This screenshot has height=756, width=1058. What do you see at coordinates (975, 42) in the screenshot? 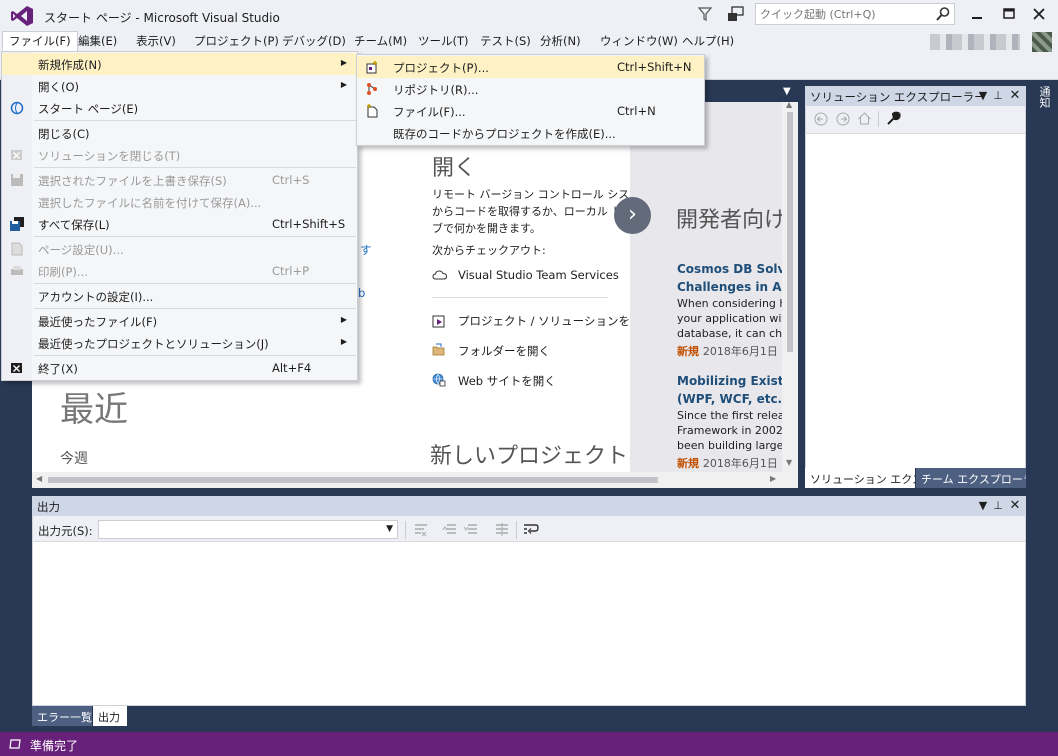
I see `account-name` at bounding box center [975, 42].